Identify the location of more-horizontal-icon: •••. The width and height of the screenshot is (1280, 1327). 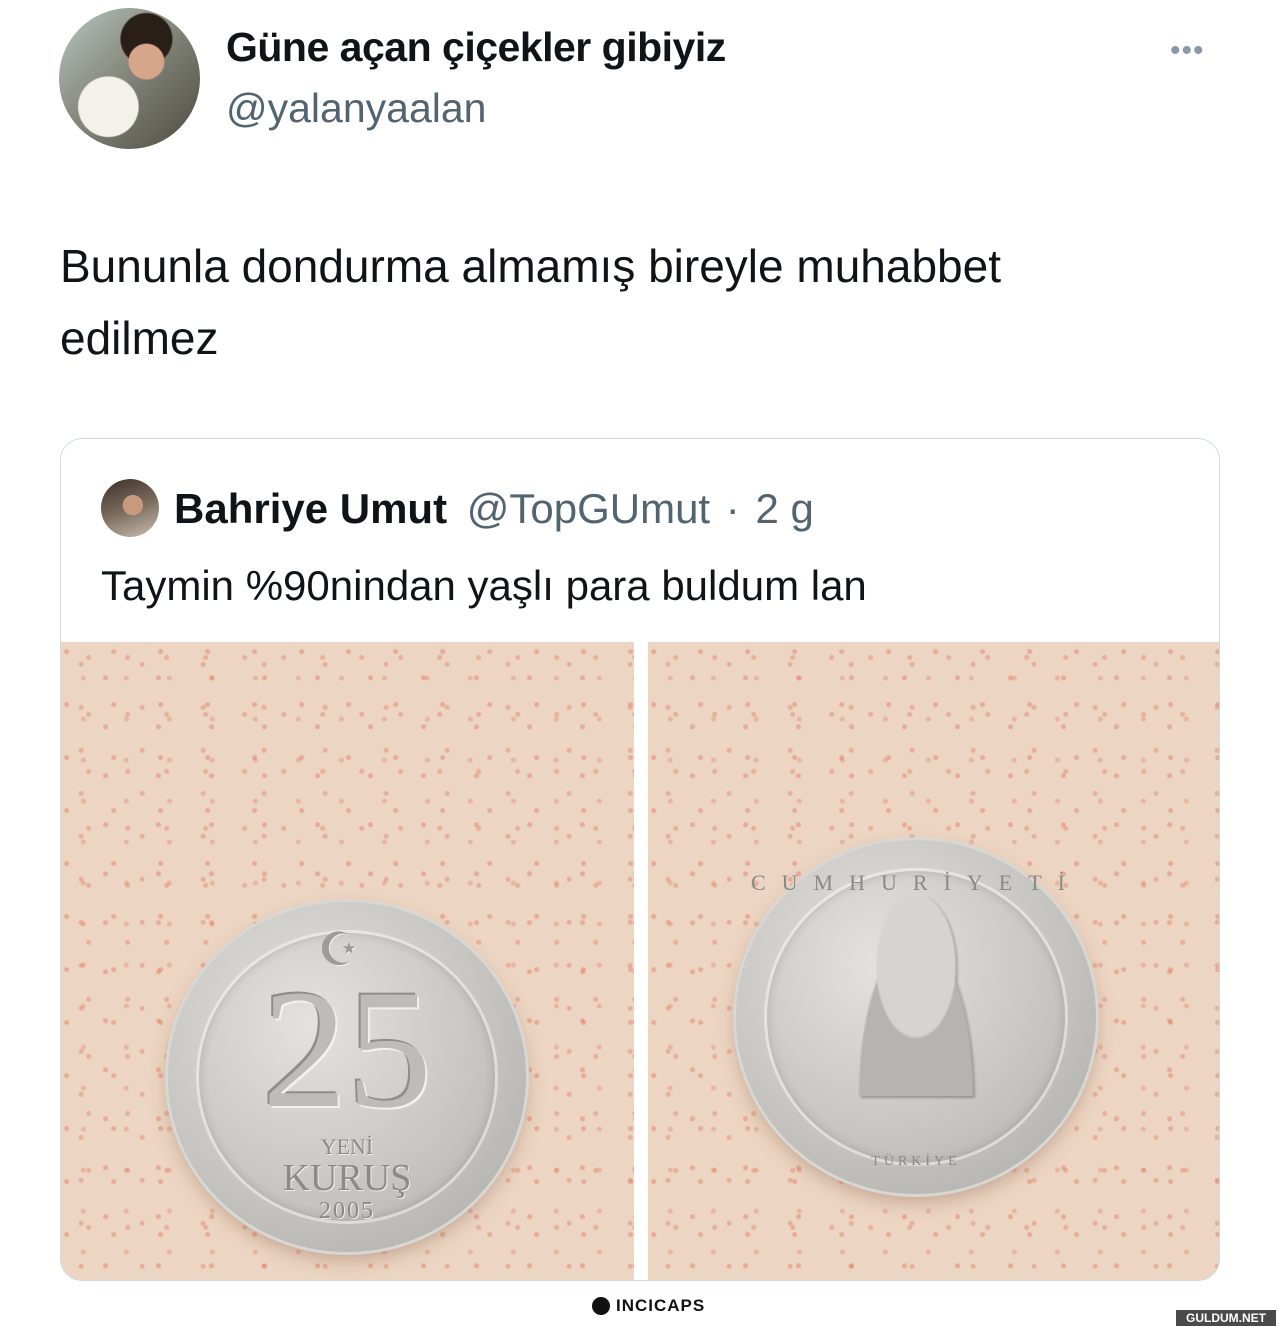
(1187, 51).